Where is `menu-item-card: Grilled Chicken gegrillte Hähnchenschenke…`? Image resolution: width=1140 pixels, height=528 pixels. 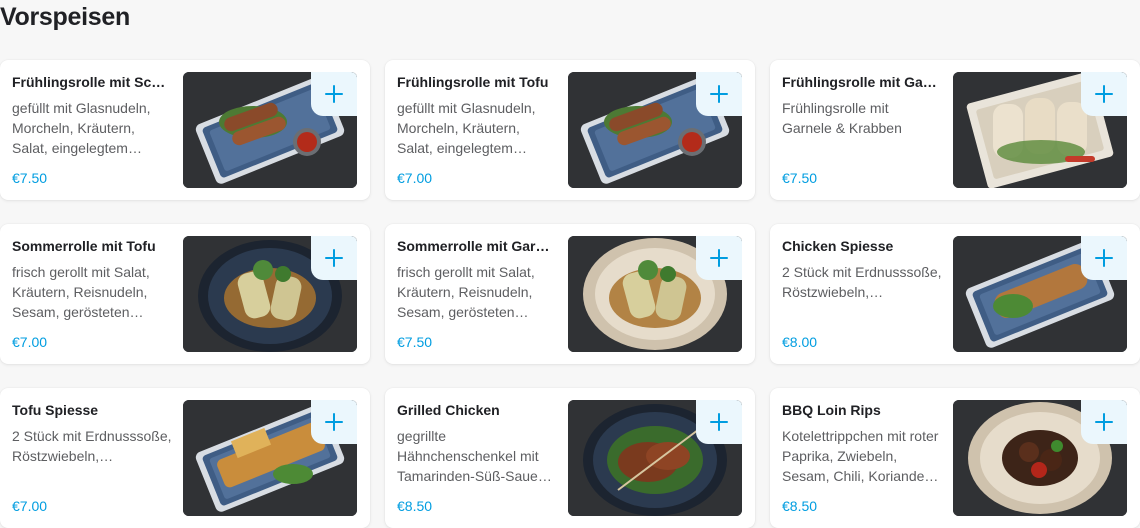 menu-item-card: Grilled Chicken gegrillte Hähnchenschenke… is located at coordinates (570, 458).